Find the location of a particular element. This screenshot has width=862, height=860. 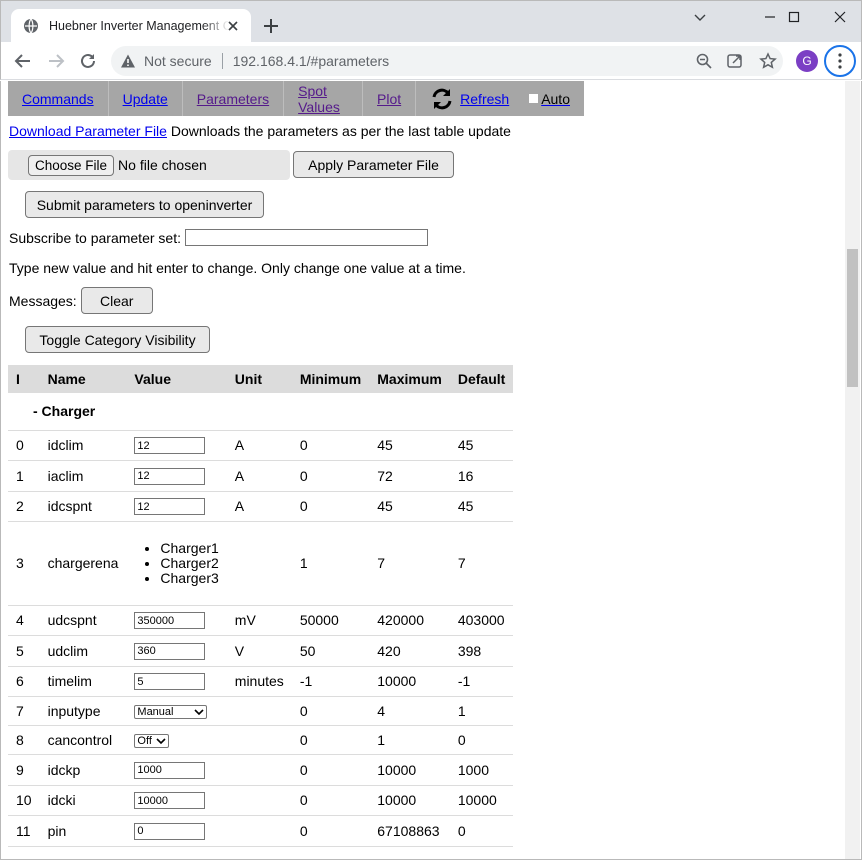

tab-search-icon is located at coordinates (700, 17).